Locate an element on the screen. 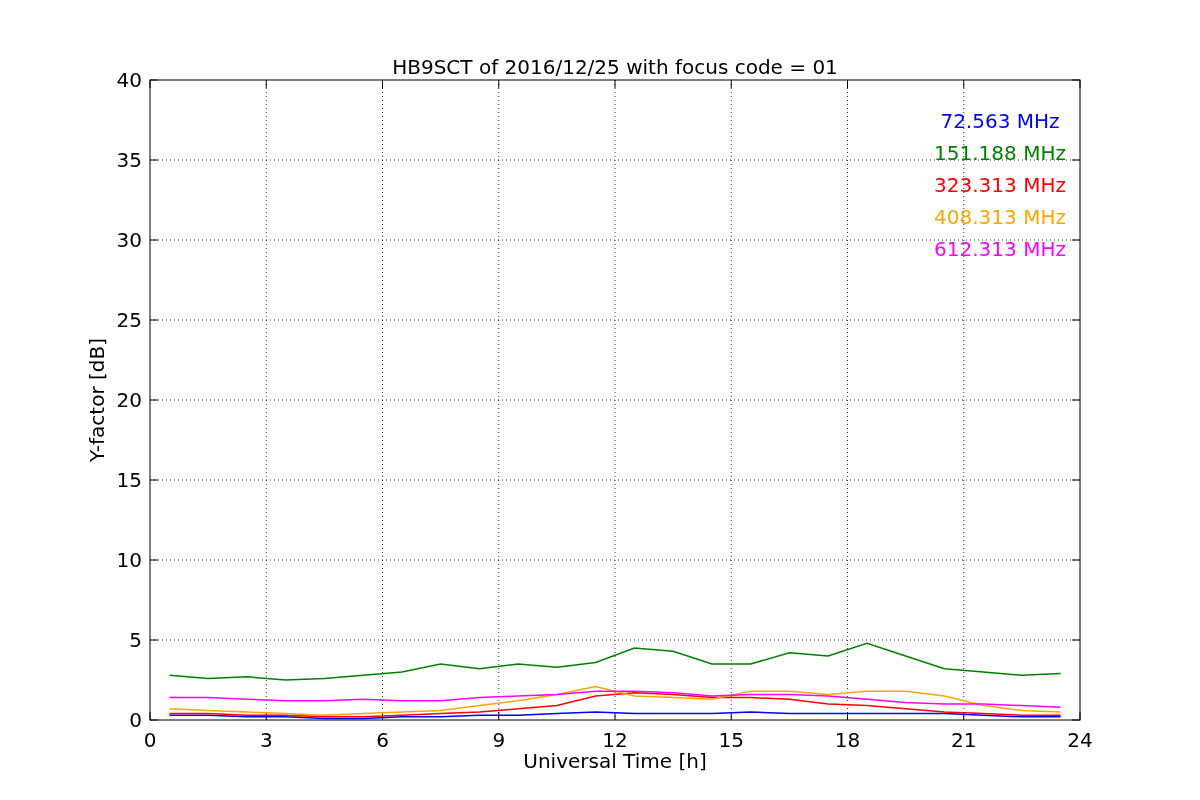  y-tick-label: 5 is located at coordinates (135, 640).